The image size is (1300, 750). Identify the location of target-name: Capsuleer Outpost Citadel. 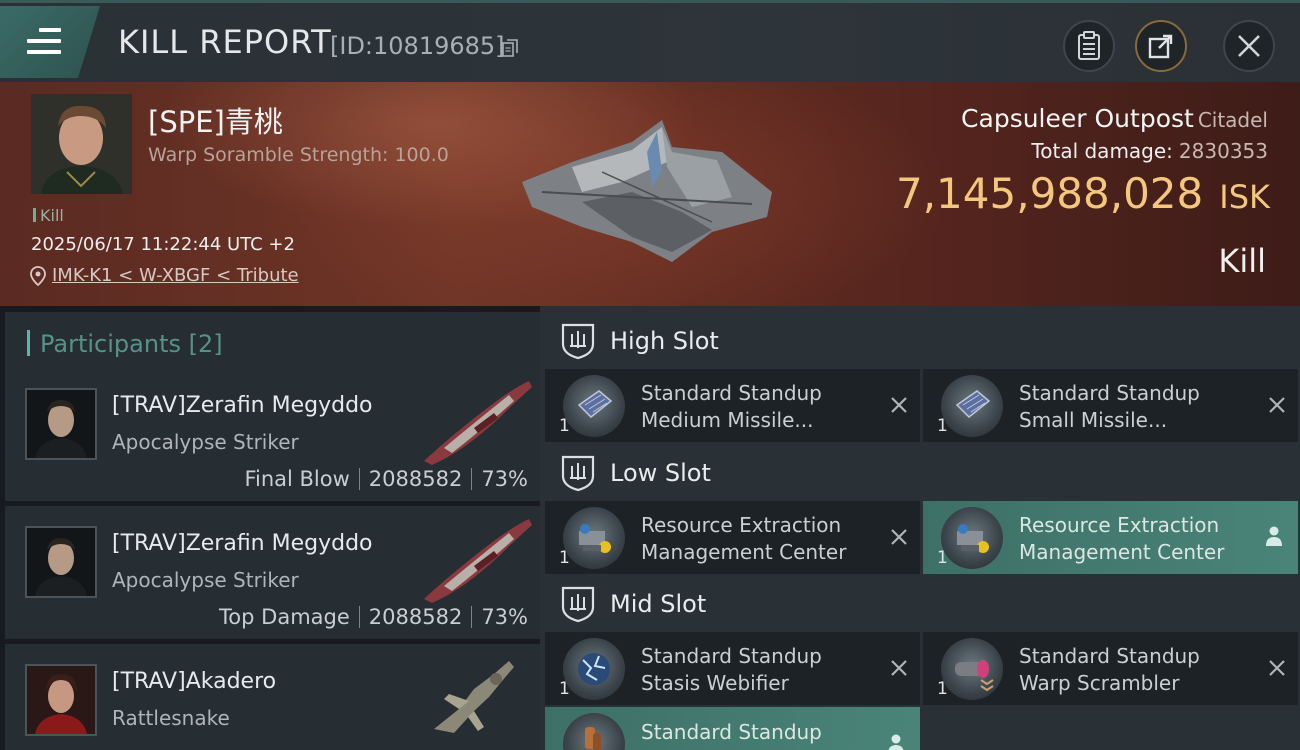
(1114, 118).